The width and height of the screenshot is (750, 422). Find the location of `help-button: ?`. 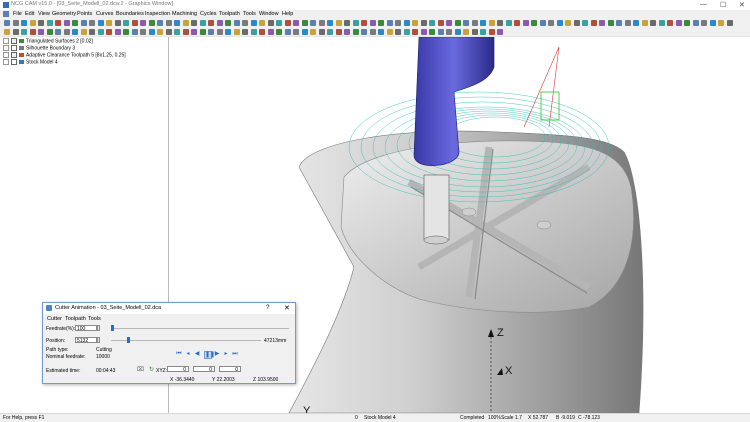

help-button: ? is located at coordinates (267, 308).